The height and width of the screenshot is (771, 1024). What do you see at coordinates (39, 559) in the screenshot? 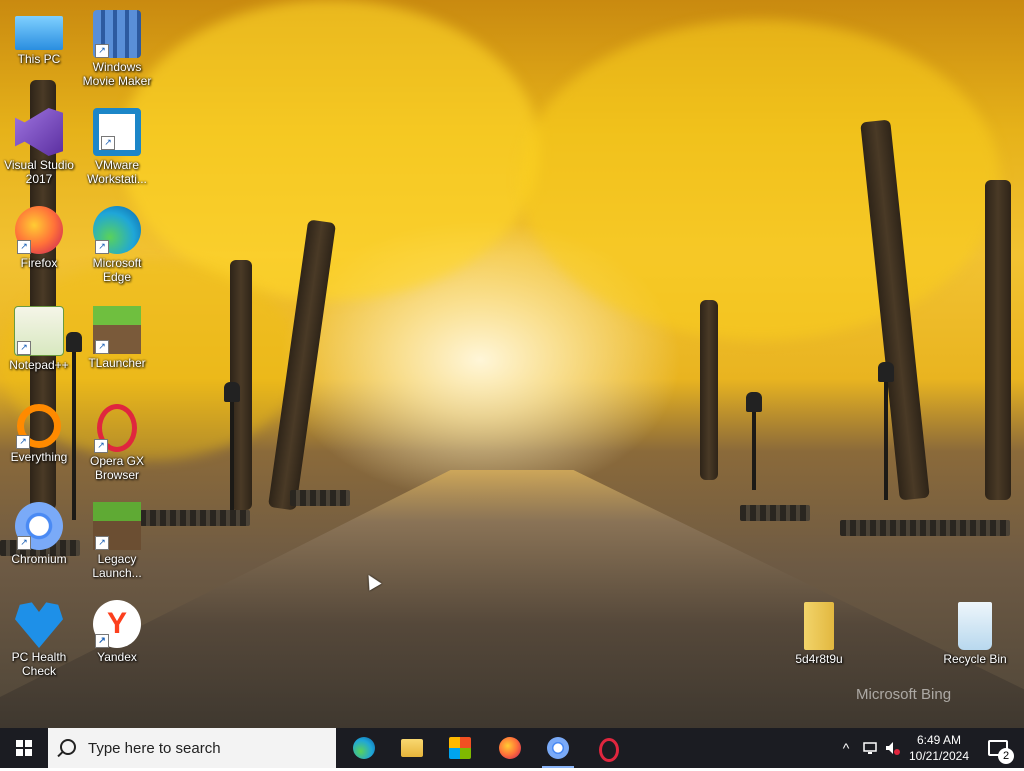
I see `icon-label: Chromium` at bounding box center [39, 559].